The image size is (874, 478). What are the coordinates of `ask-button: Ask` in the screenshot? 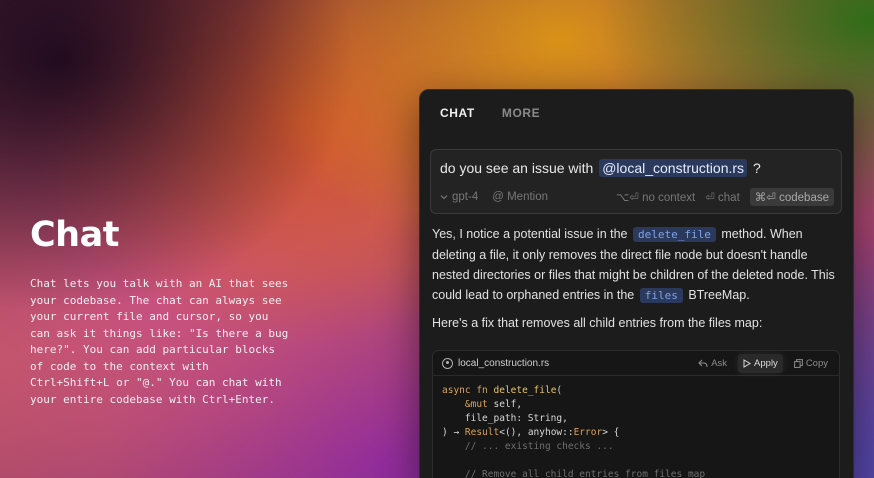 It's located at (712, 363).